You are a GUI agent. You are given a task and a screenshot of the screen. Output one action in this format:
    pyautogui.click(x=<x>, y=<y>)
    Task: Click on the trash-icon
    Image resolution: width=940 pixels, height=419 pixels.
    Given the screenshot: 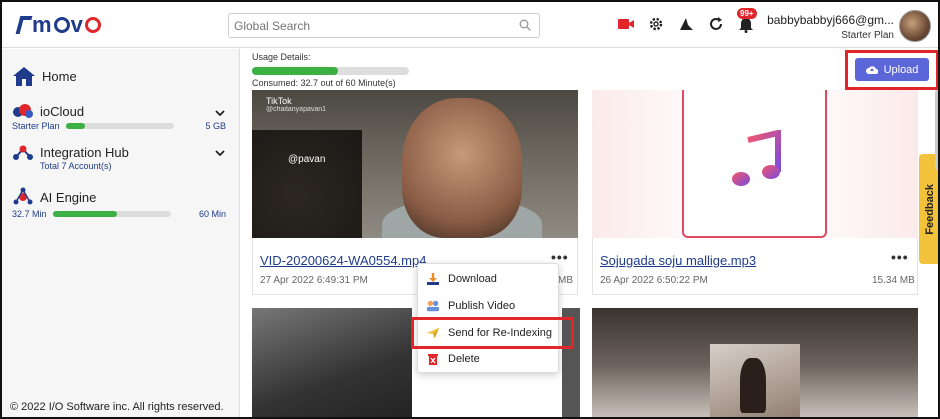 What is the action you would take?
    pyautogui.click(x=433, y=359)
    